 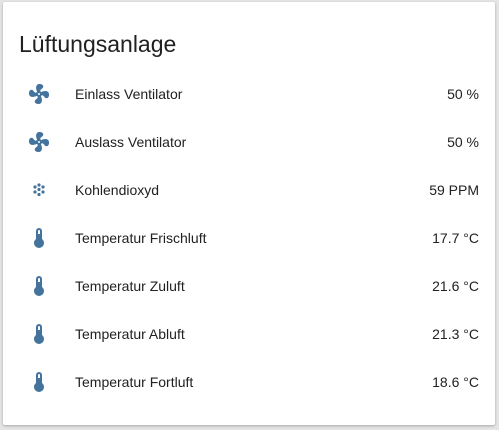 What do you see at coordinates (455, 286) in the screenshot?
I see `entity-state: 21.6 °C` at bounding box center [455, 286].